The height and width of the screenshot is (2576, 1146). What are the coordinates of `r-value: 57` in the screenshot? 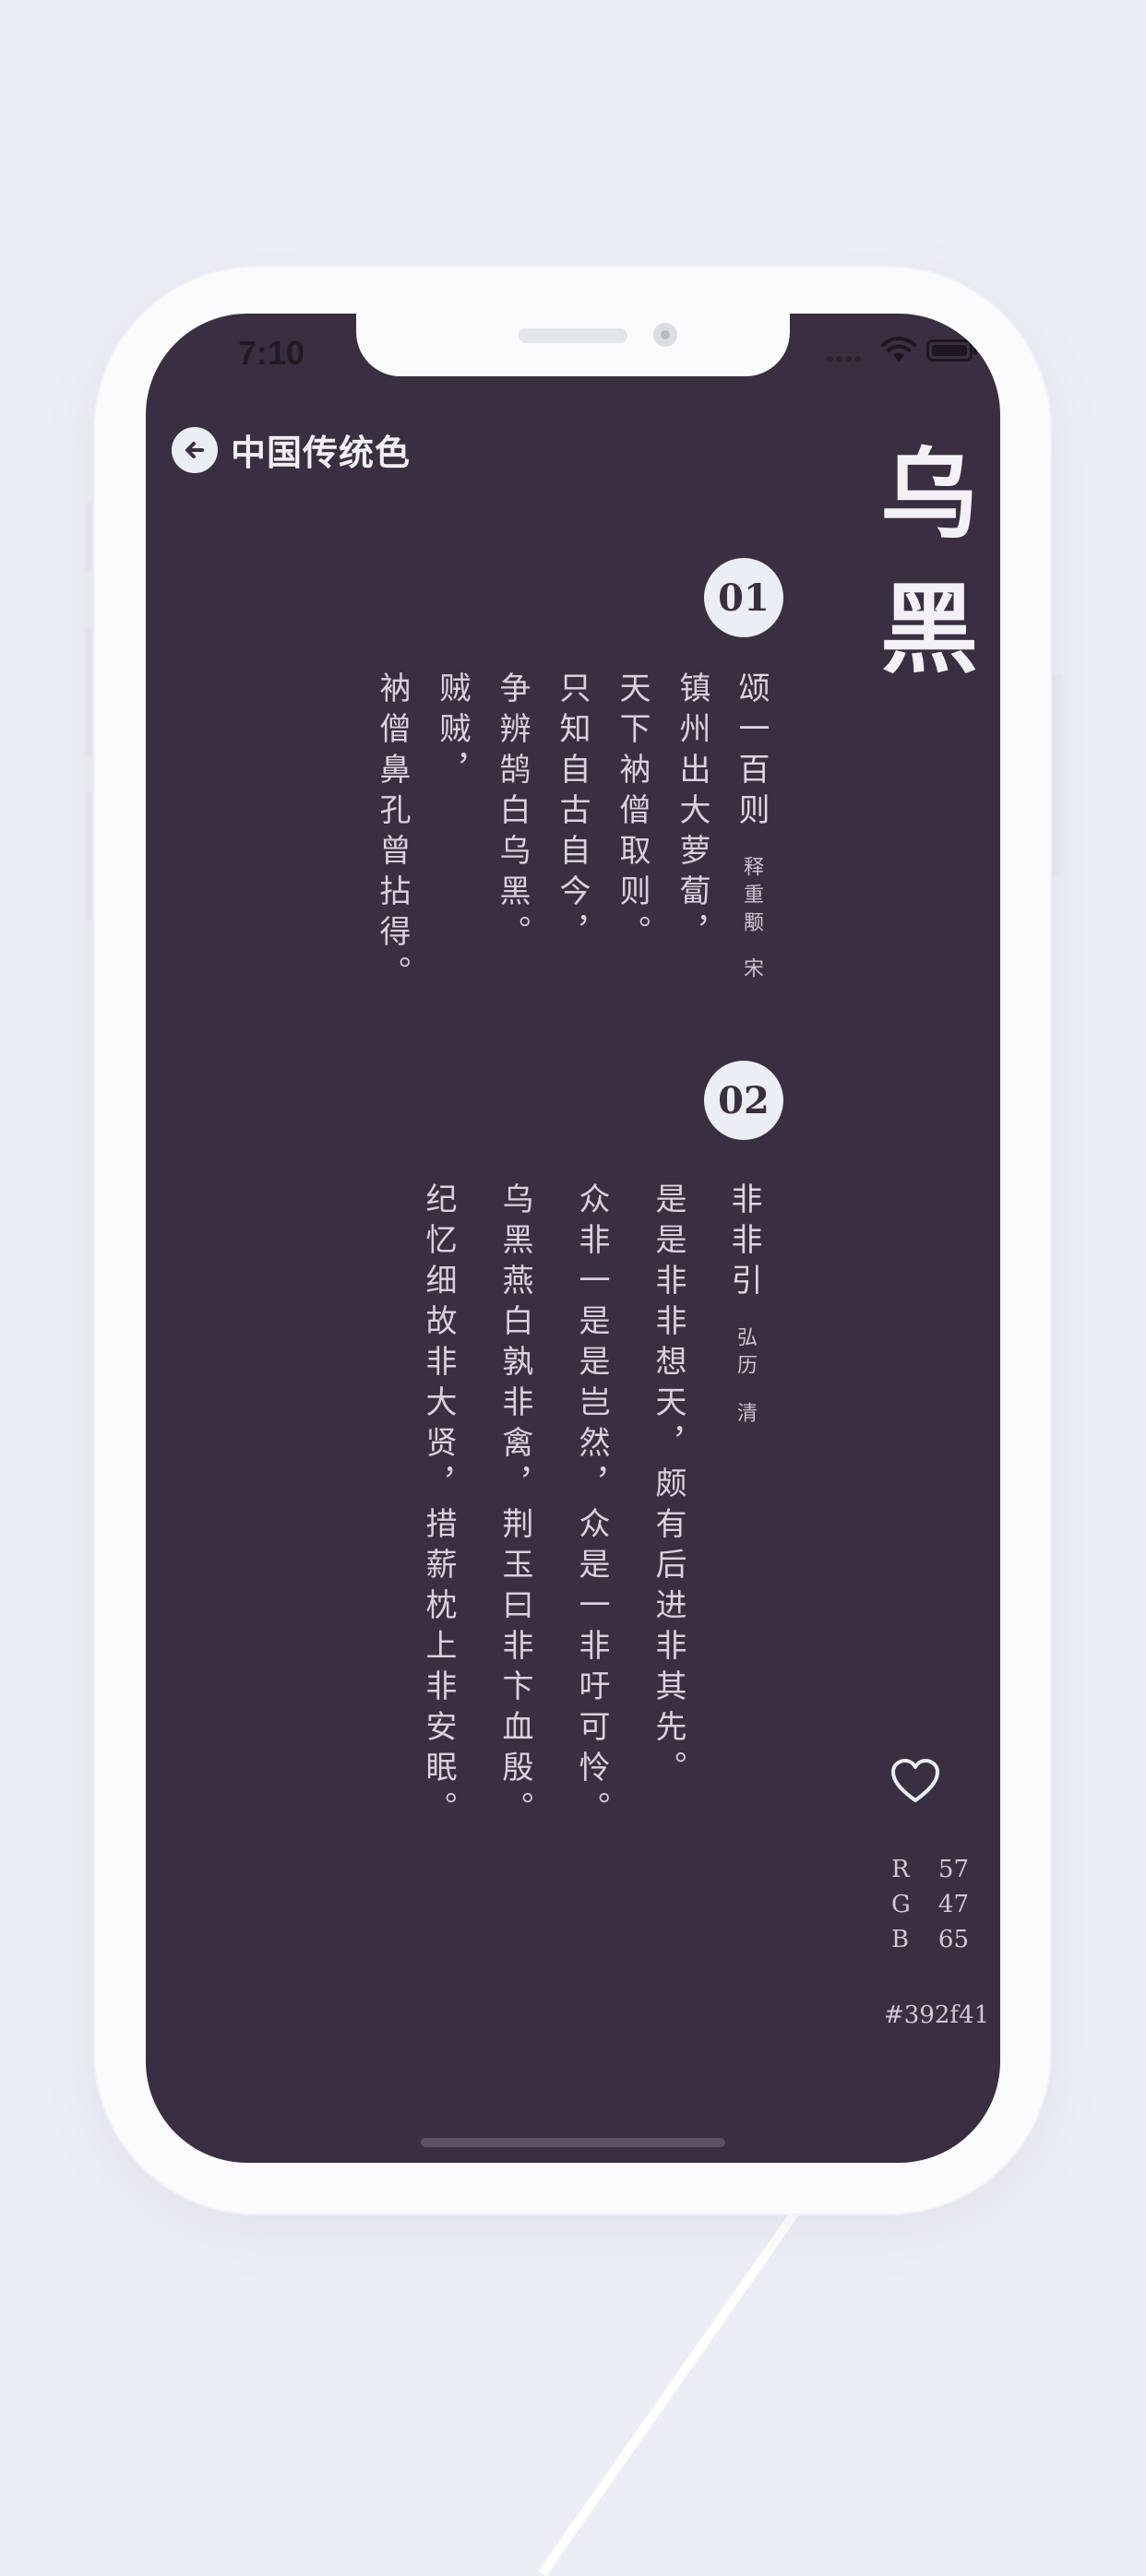 It's located at (953, 1869).